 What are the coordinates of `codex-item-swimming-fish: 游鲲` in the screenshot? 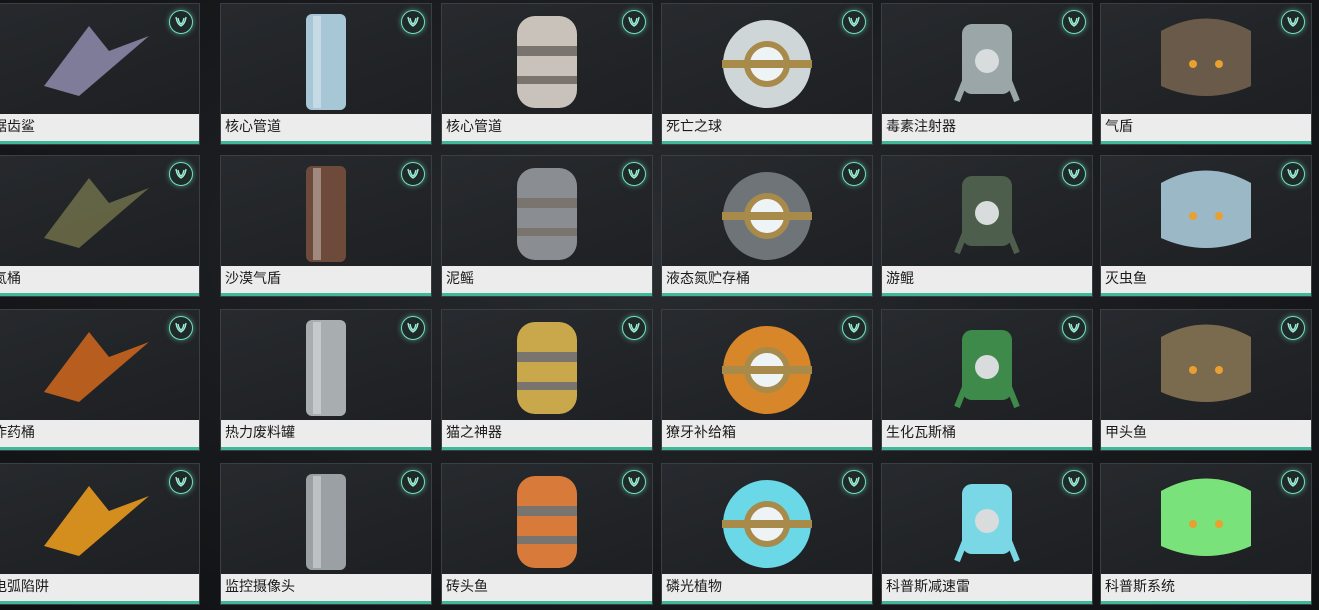 It's located at (987, 226).